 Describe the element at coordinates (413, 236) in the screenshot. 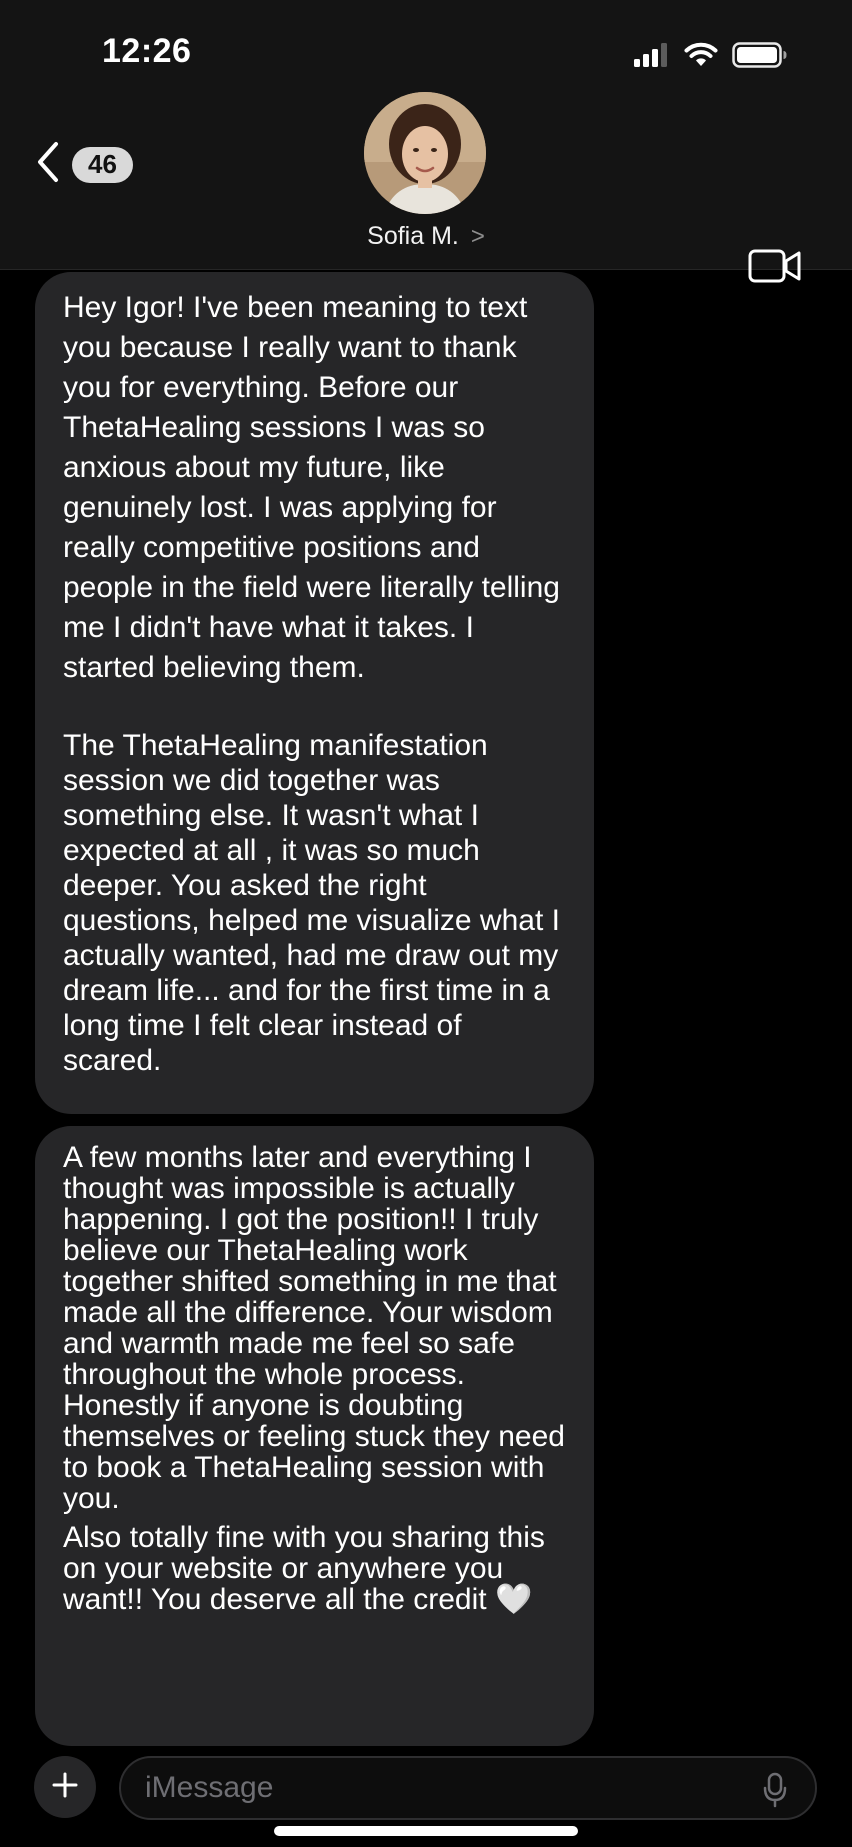

I see `contact-name: Sofia M.` at that location.